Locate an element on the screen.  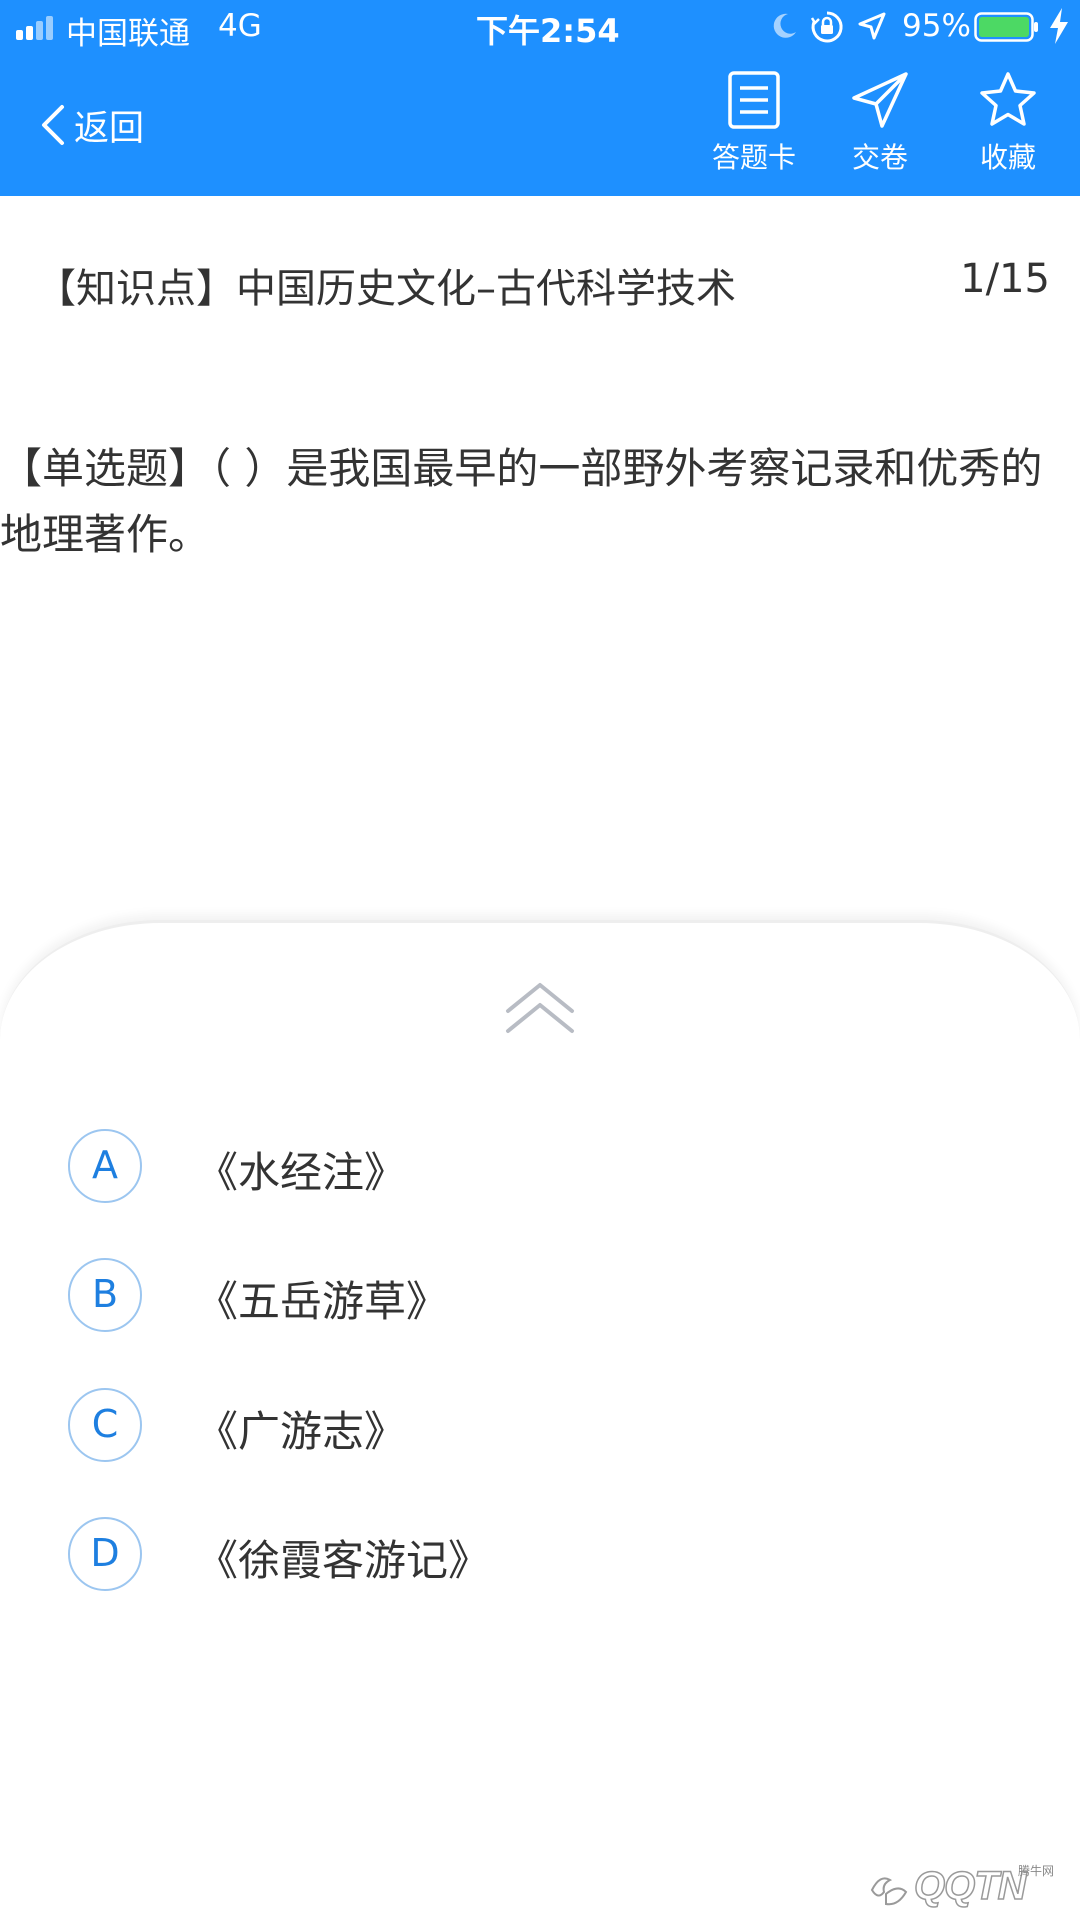
watermark: QQTN 腾牛网 is located at coordinates (968, 1889).